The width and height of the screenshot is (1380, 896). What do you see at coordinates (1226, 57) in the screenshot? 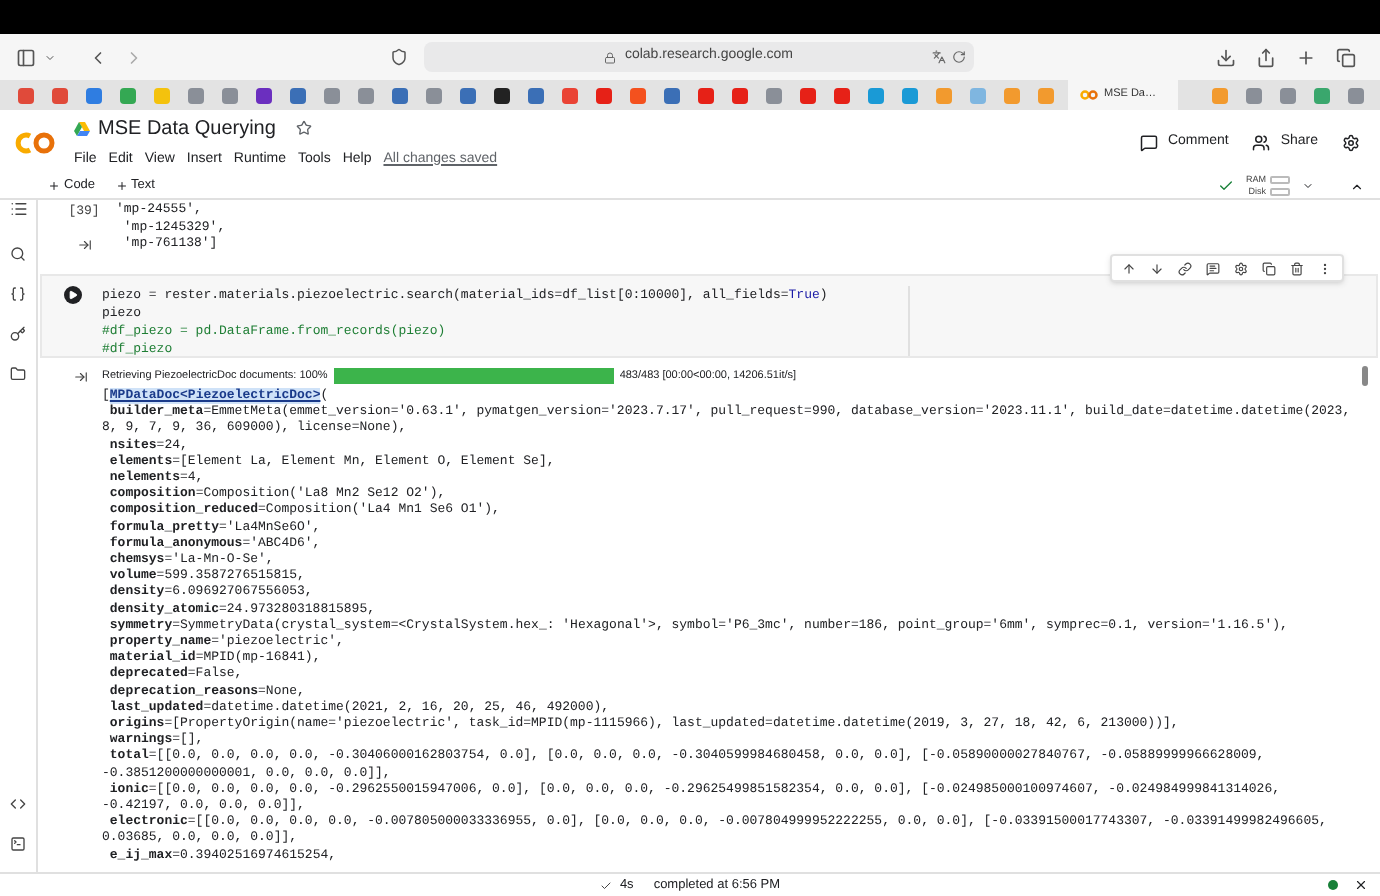
I see `download-icon` at bounding box center [1226, 57].